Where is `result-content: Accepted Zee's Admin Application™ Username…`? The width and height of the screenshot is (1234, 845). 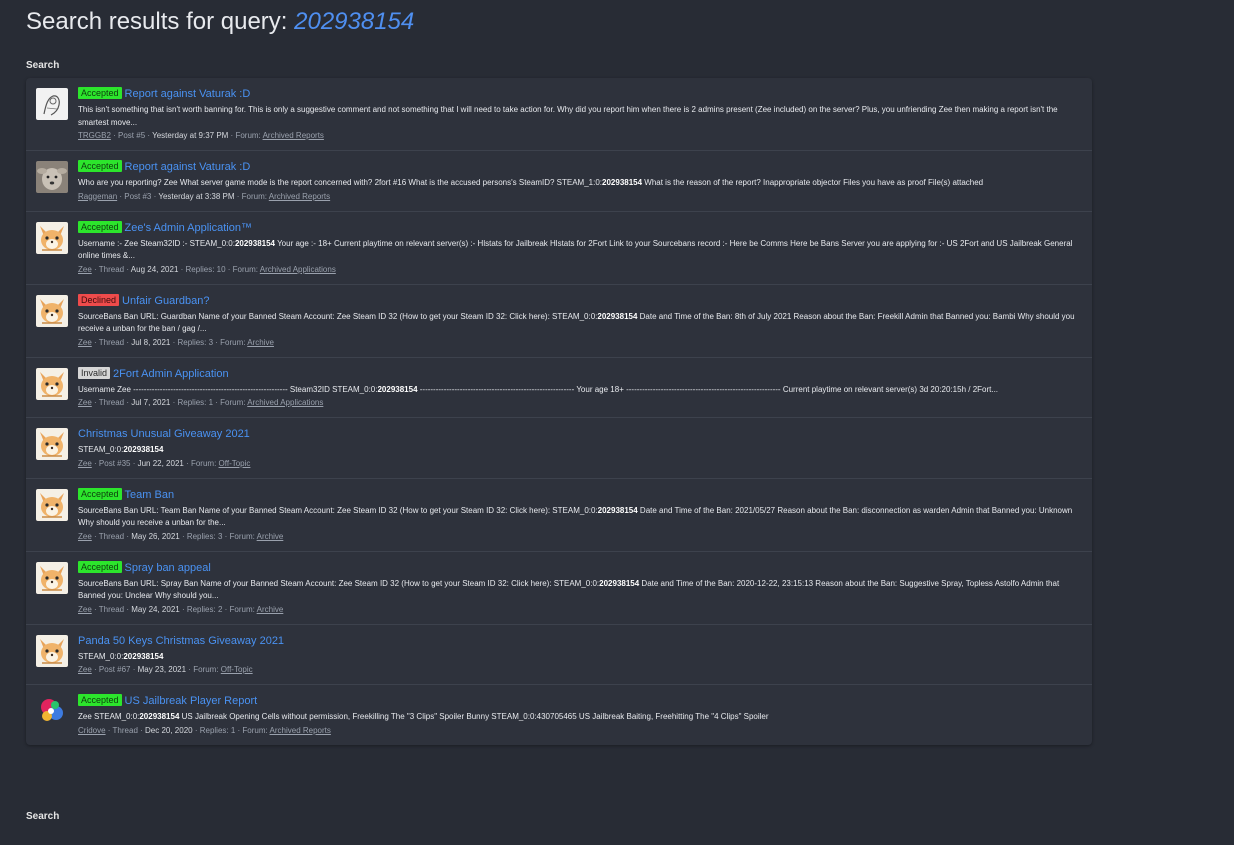
result-content: Accepted Zee's Admin Application™ Username… is located at coordinates (580, 248).